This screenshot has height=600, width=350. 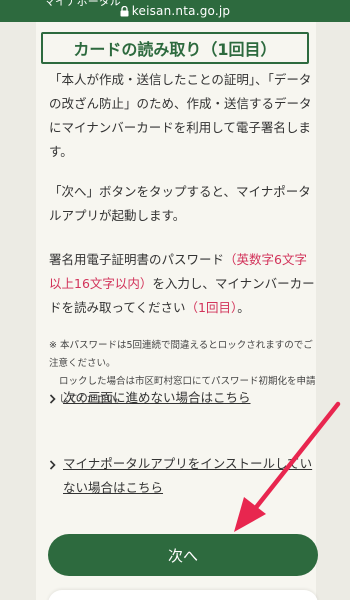 I want to click on url-display: keisan.nta.go.jp, so click(x=175, y=11).